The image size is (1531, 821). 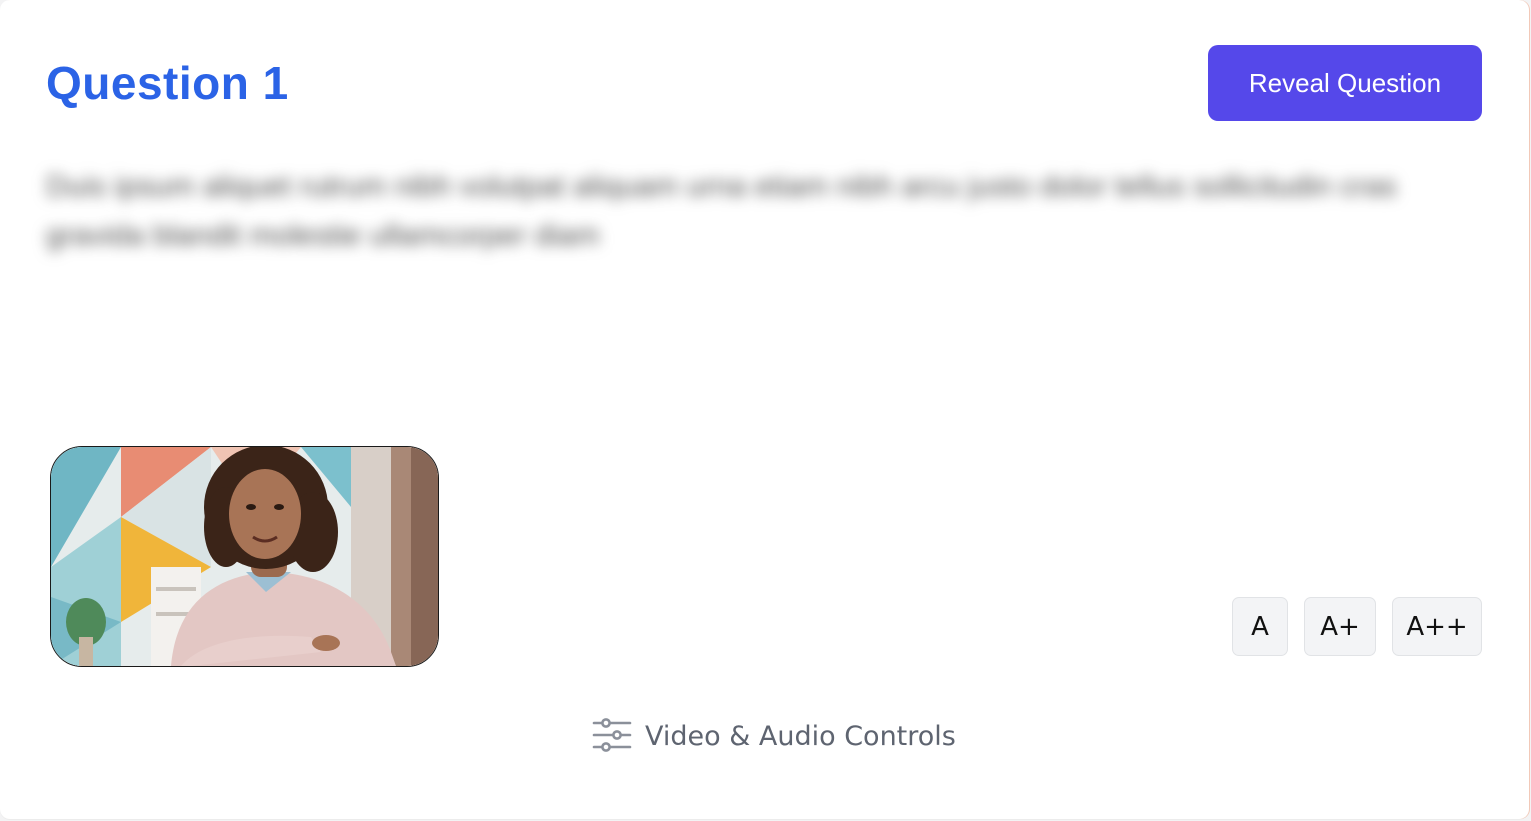 What do you see at coordinates (800, 736) in the screenshot?
I see `video-audio-controls-label: Video & Audio Controls` at bounding box center [800, 736].